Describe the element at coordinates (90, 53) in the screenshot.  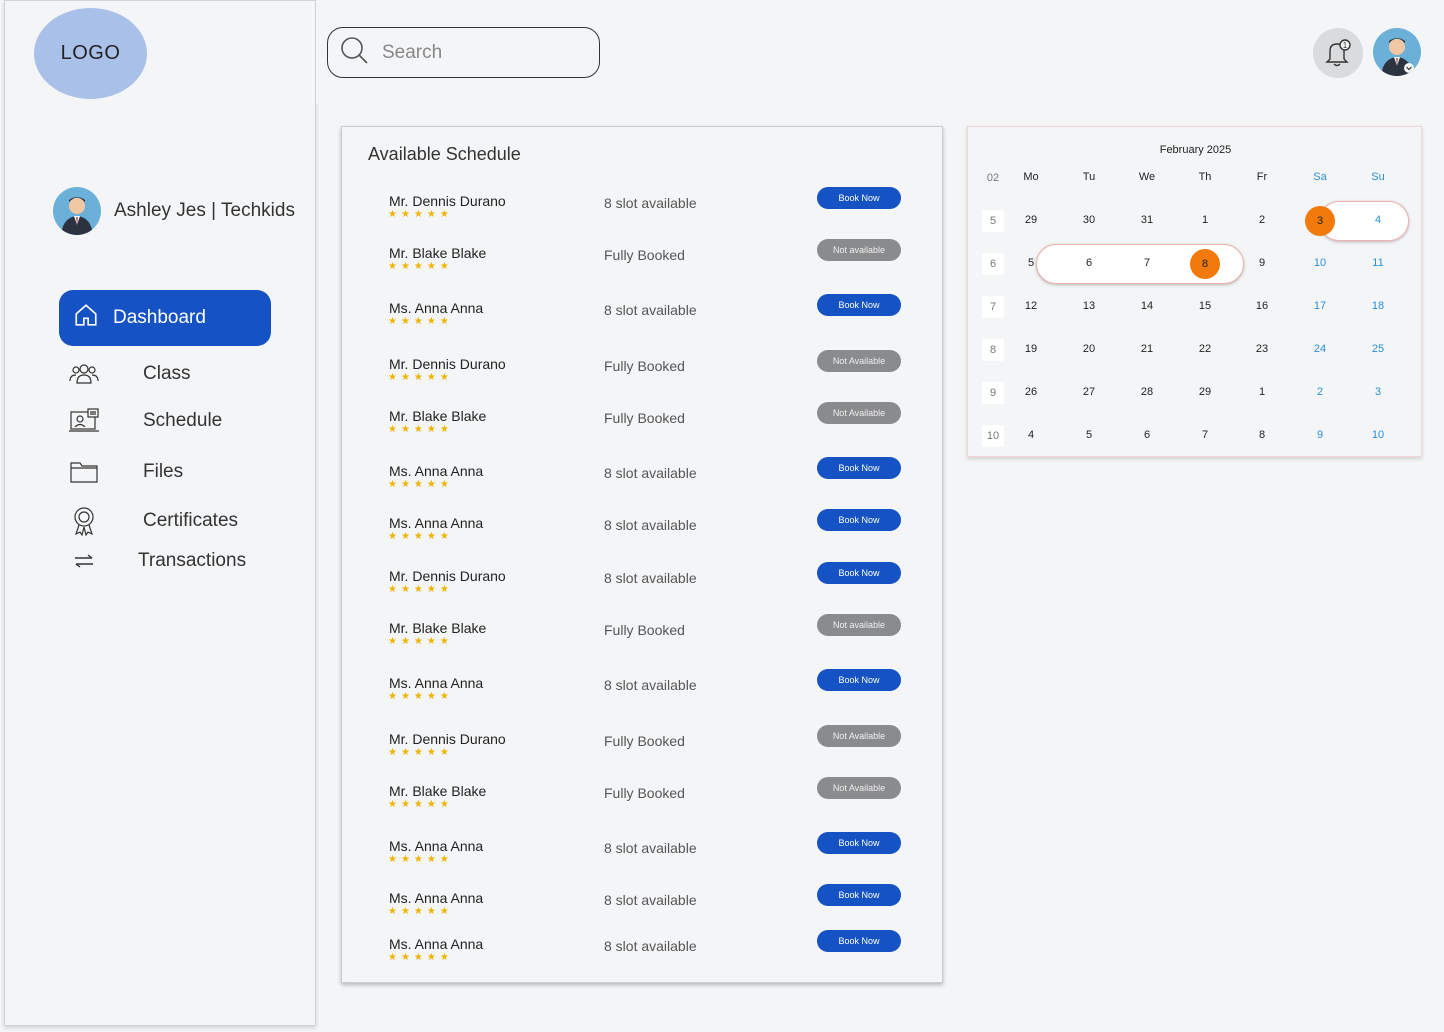
I see `logo: LOGO` at that location.